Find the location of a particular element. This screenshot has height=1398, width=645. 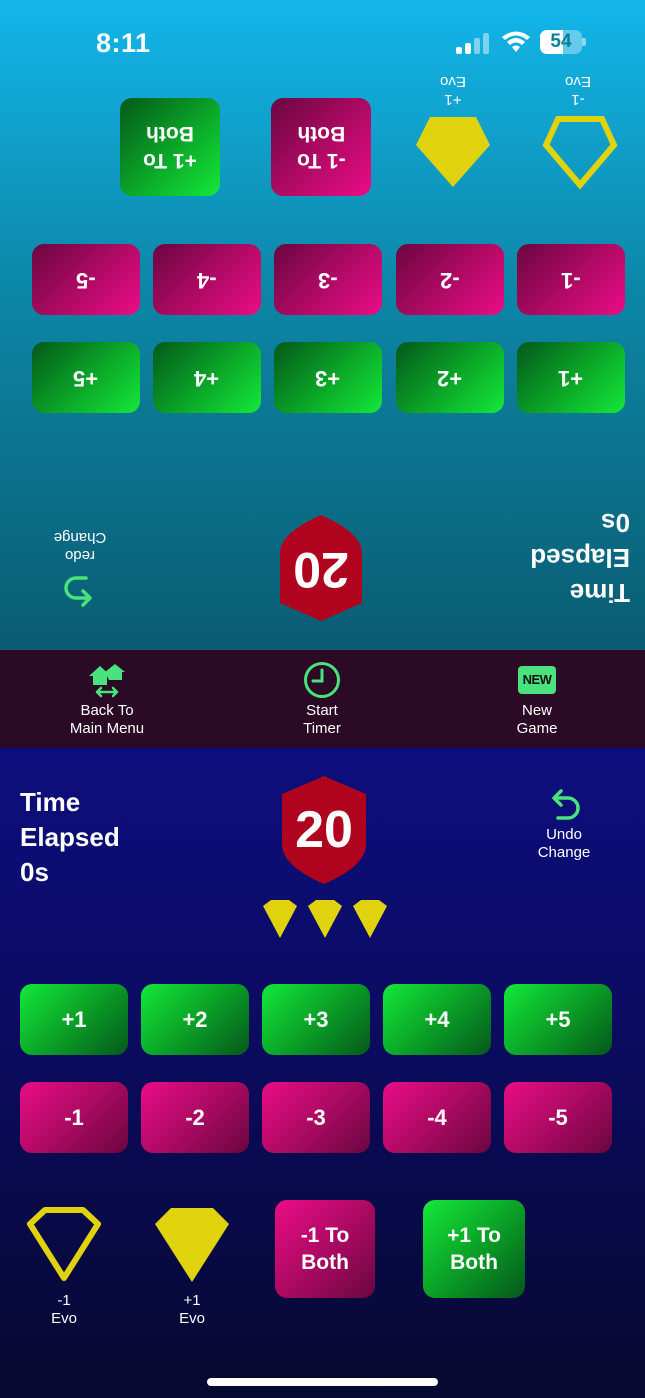

player-plus-4-label: +4 is located at coordinates (437, 1019).